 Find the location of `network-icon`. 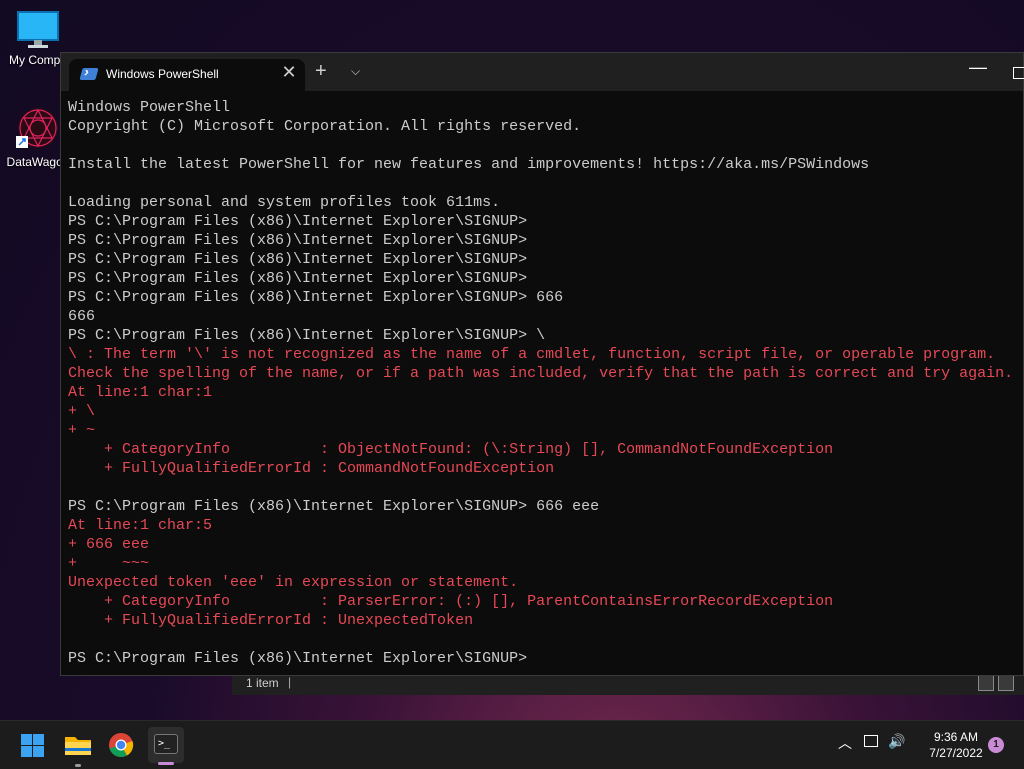

network-icon is located at coordinates (871, 741).